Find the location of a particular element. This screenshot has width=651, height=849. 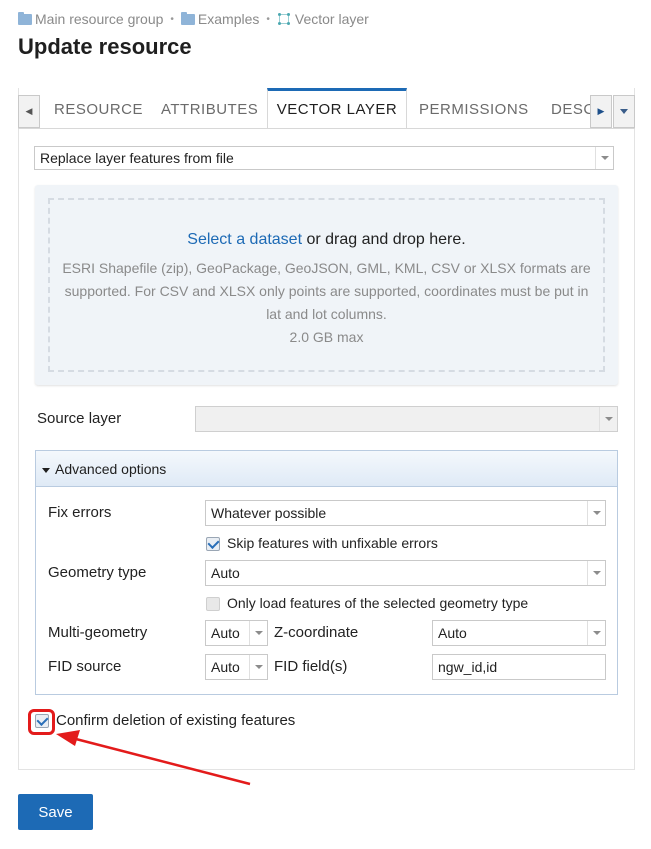

breadcrumb-item-main-resource-group: Main resource group is located at coordinates (90, 19).